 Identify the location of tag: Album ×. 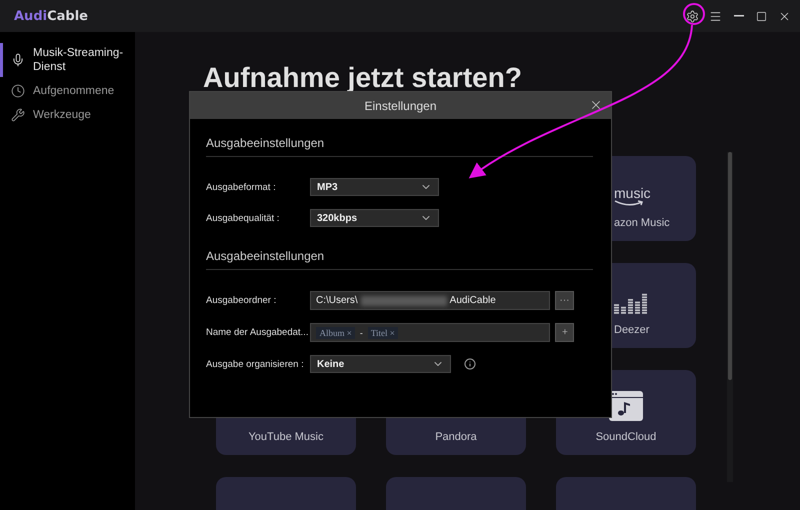
(335, 332).